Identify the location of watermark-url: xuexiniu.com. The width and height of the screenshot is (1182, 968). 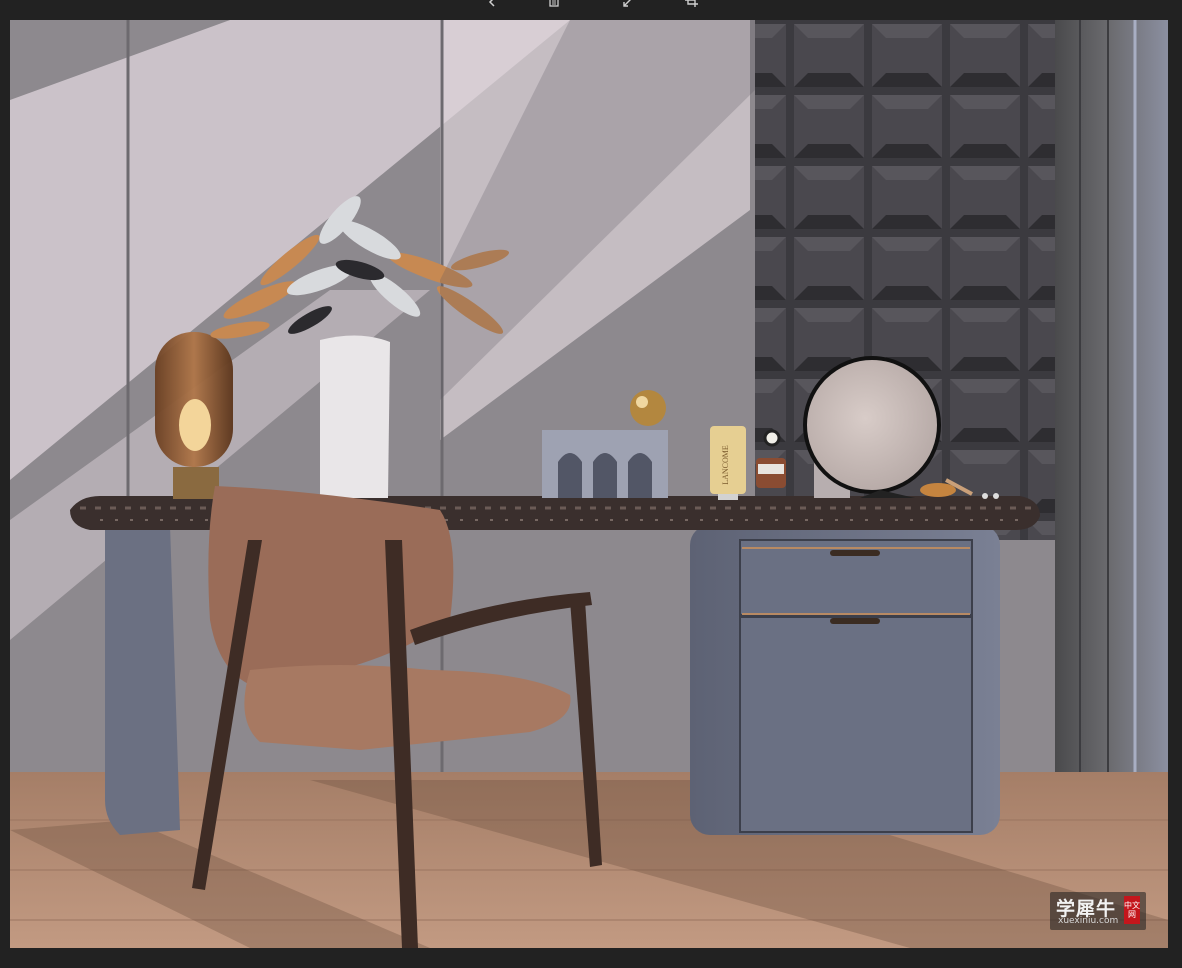
(1088, 921).